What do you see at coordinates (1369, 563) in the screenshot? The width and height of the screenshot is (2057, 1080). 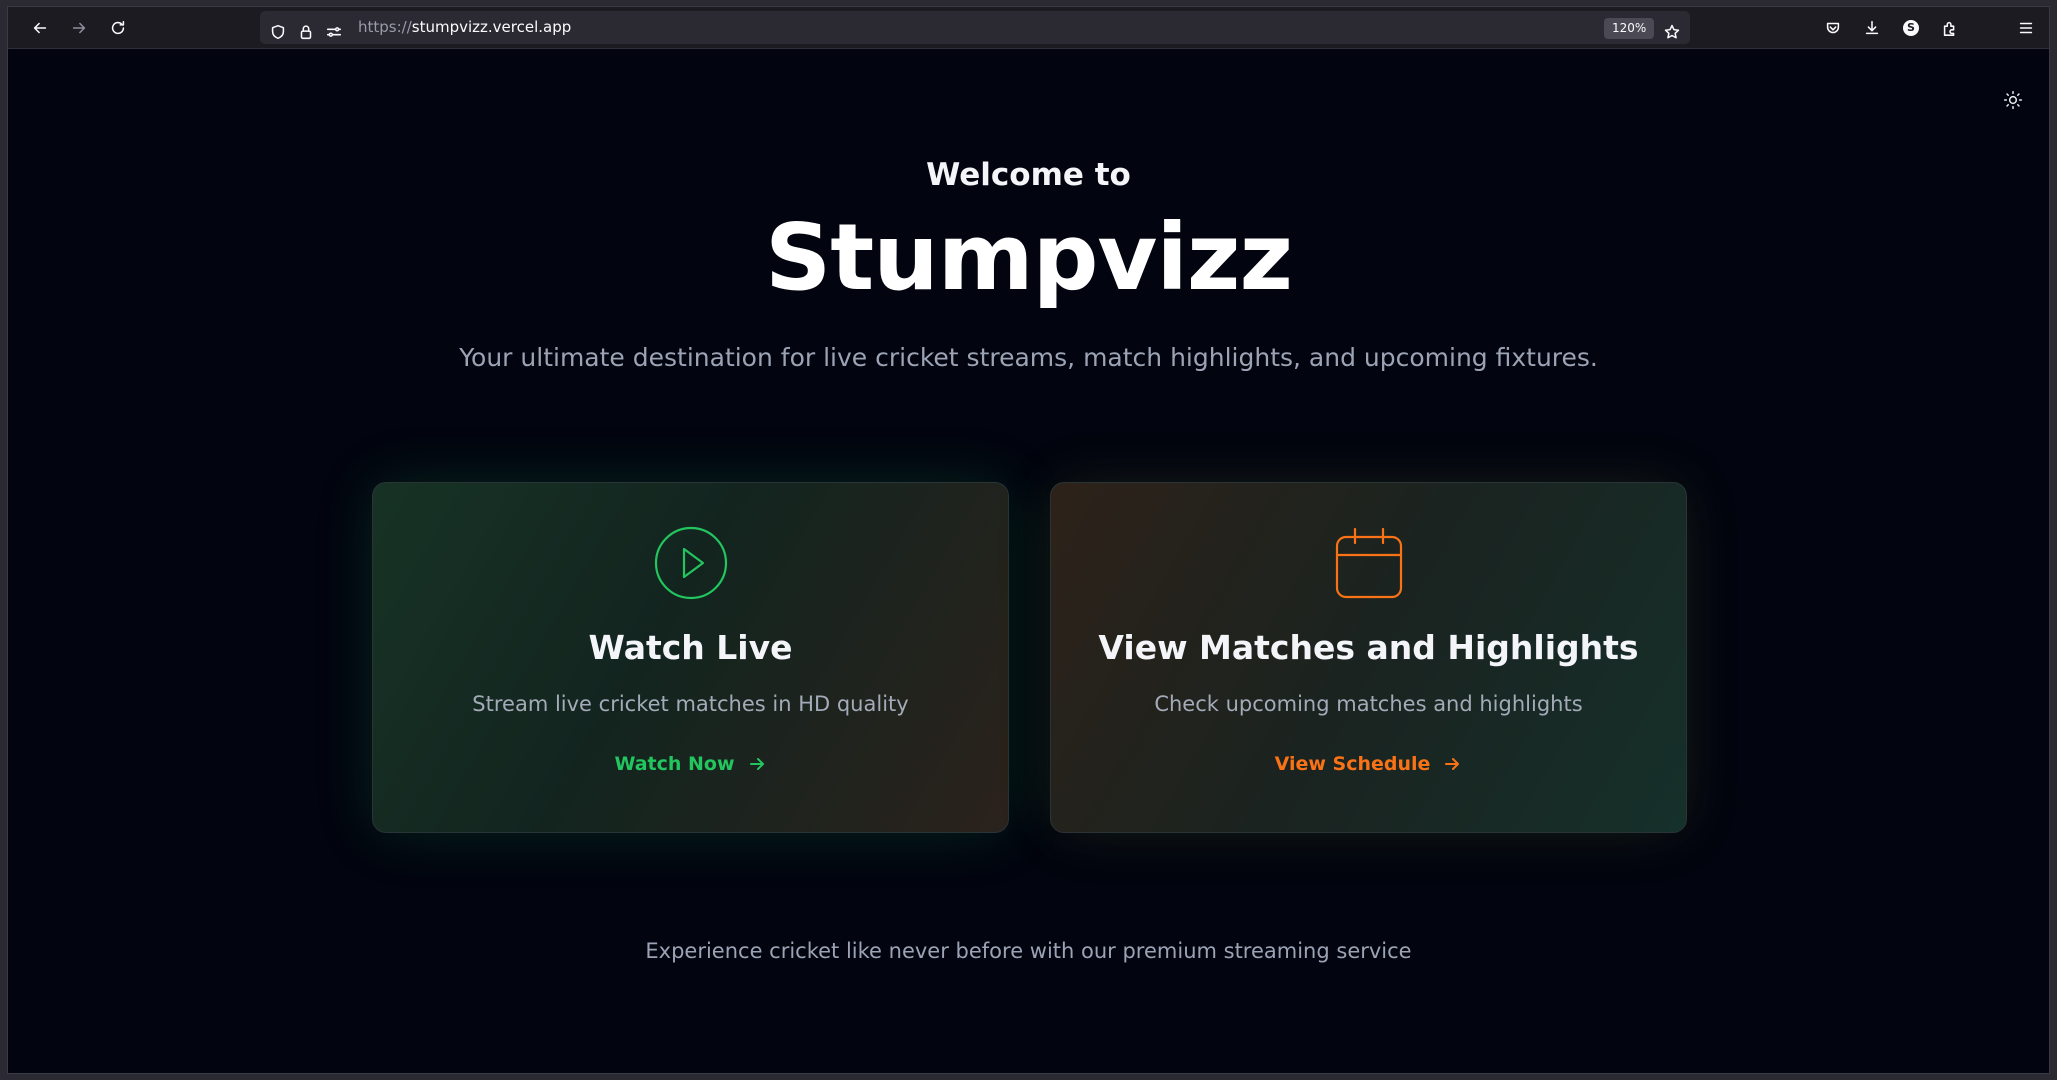 I see `calendar-icon` at bounding box center [1369, 563].